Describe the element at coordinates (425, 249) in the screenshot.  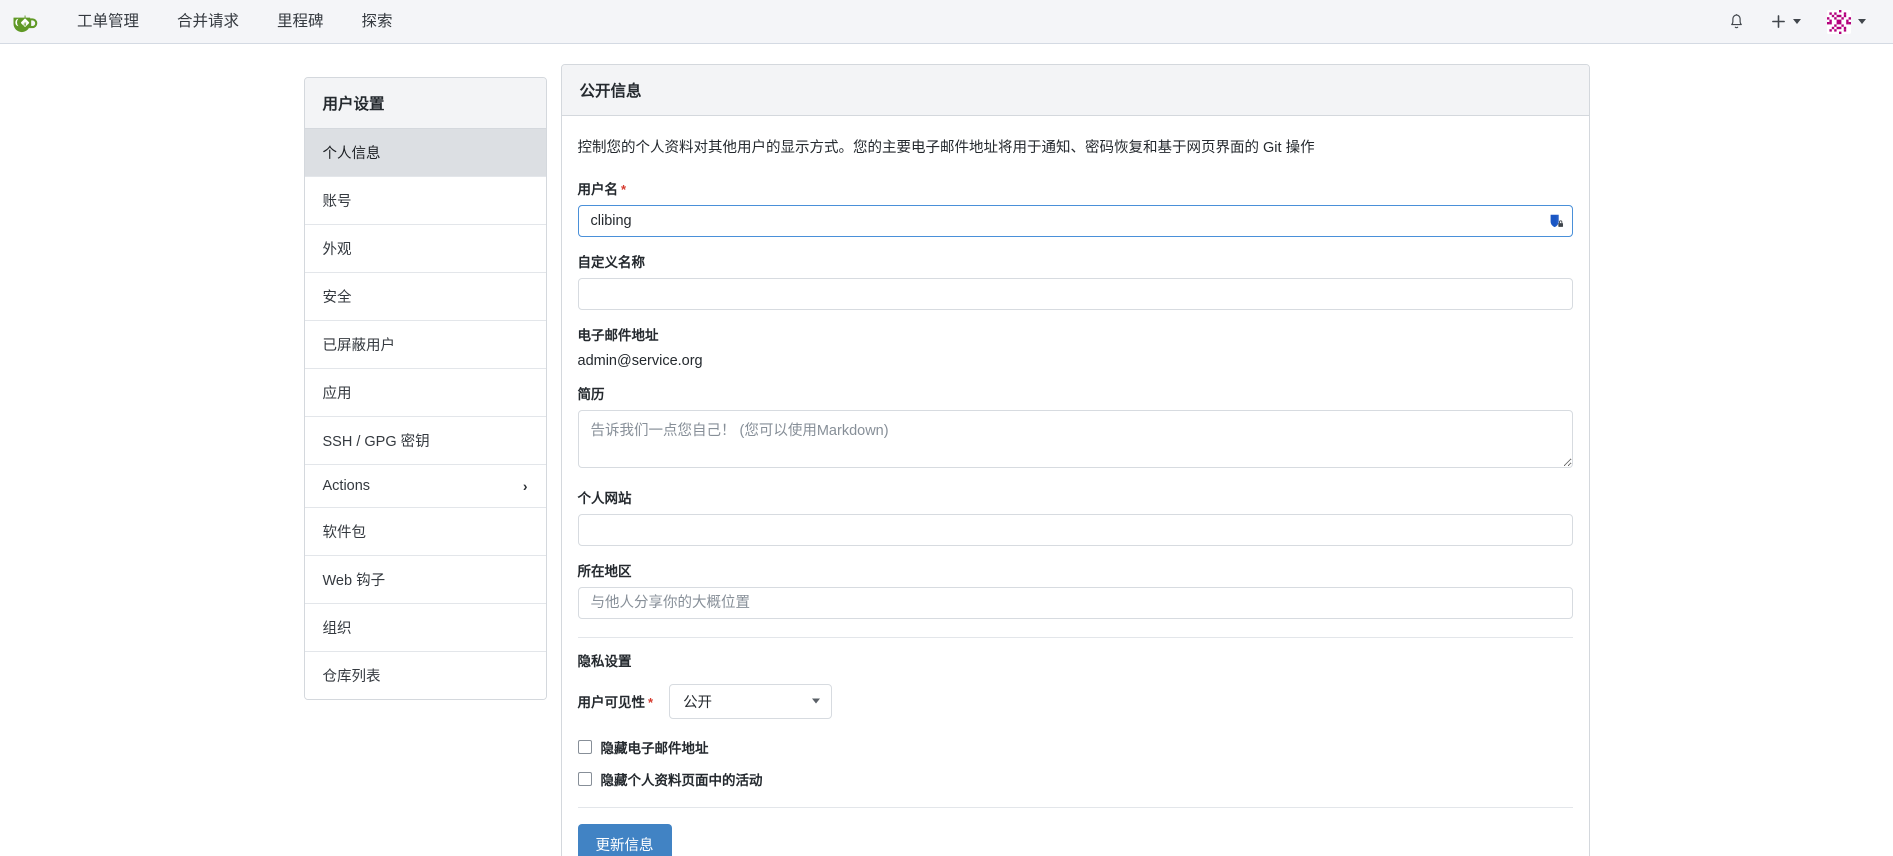
I see `sidebar-item-appearance: 外观` at that location.